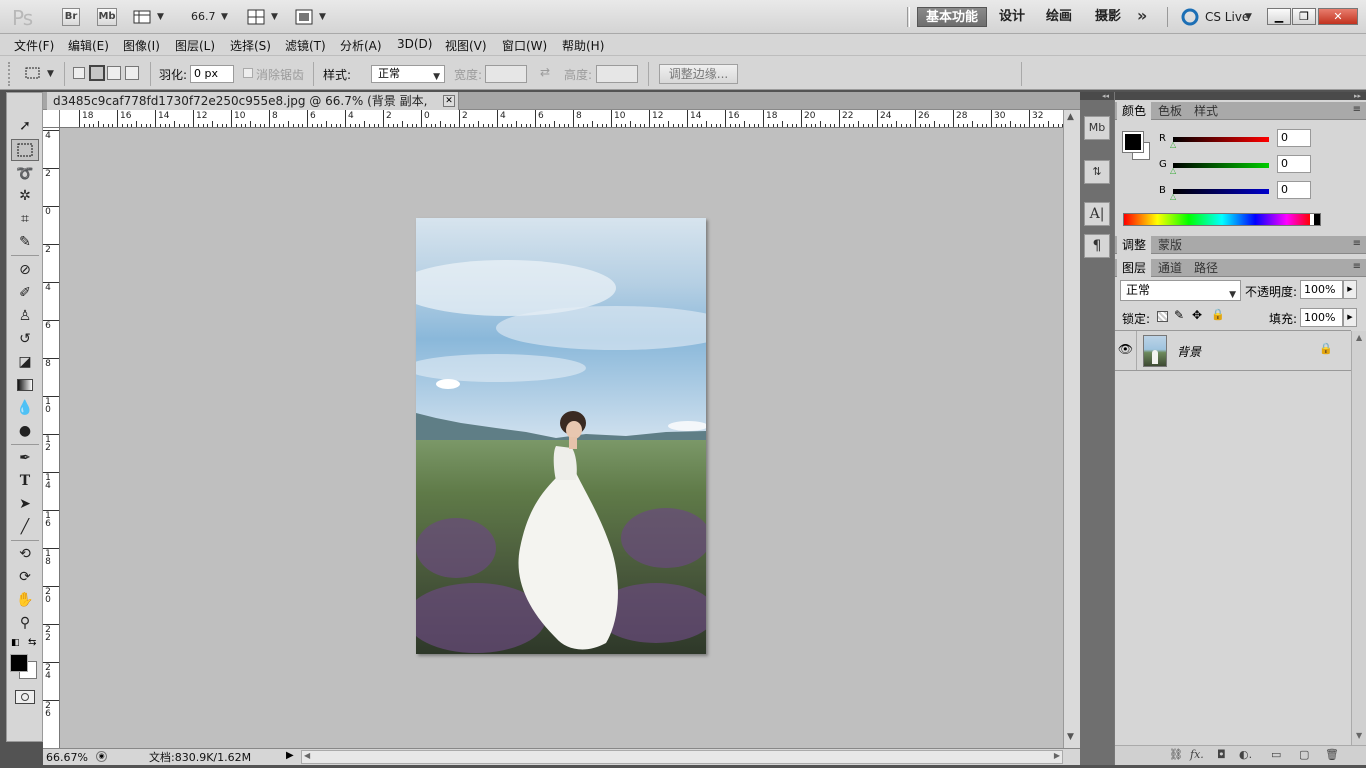  Describe the element at coordinates (1179, 315) in the screenshot. I see `lock-pixels-icon: ✎` at that location.